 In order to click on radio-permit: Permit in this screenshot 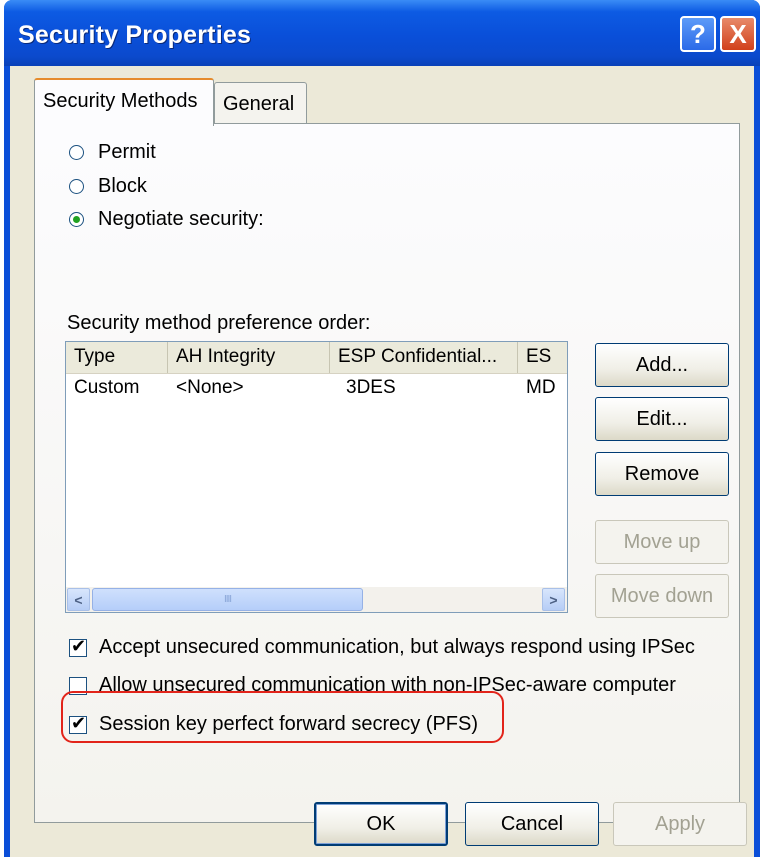, I will do `click(112, 152)`.